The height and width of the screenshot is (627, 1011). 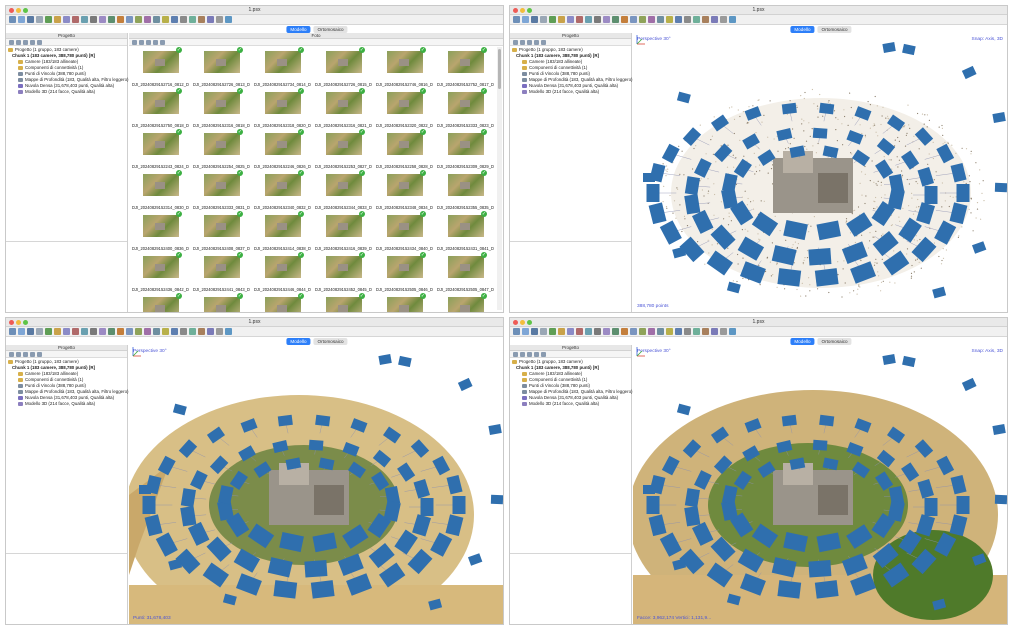 What do you see at coordinates (465, 108) in the screenshot?
I see `photo-thumbnail: ✓ DJI_20240829152333_0823_D` at bounding box center [465, 108].